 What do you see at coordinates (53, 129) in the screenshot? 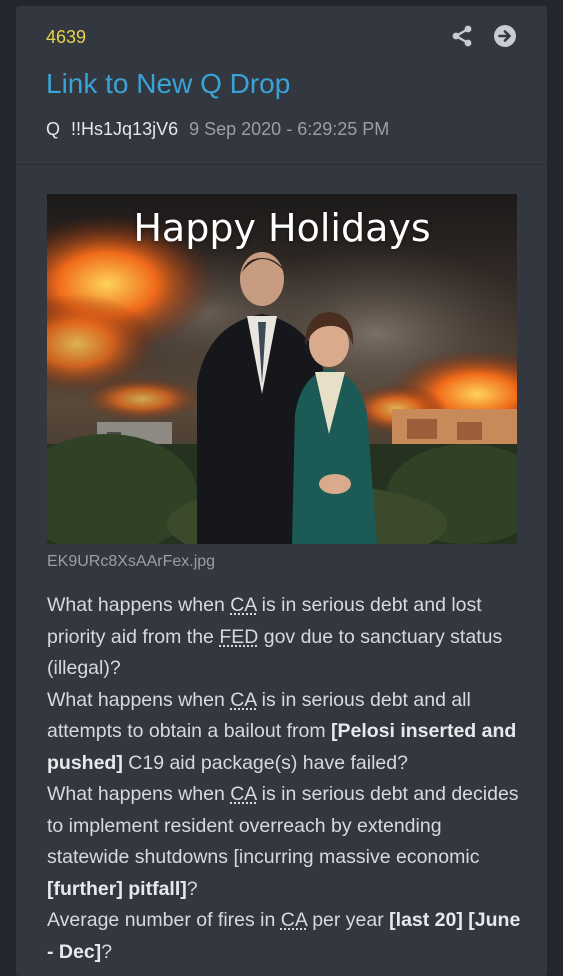
I see `author-name: Q` at bounding box center [53, 129].